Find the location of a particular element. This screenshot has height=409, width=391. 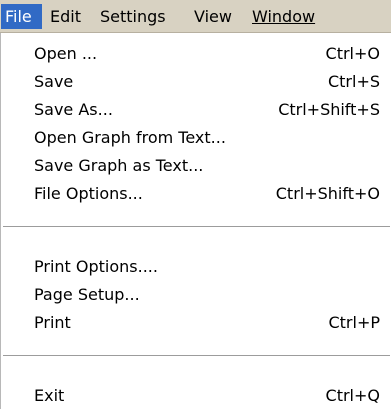

menu-bar: File Edit Settings View Window is located at coordinates (195, 16).